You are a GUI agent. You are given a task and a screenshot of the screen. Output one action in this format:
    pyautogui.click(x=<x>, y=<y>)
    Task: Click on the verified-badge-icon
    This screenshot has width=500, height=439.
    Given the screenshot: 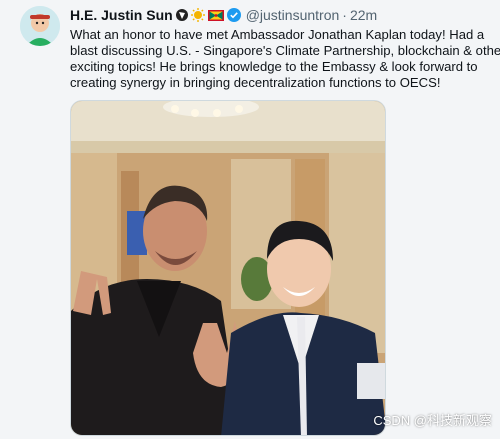 What is the action you would take?
    pyautogui.click(x=233, y=15)
    